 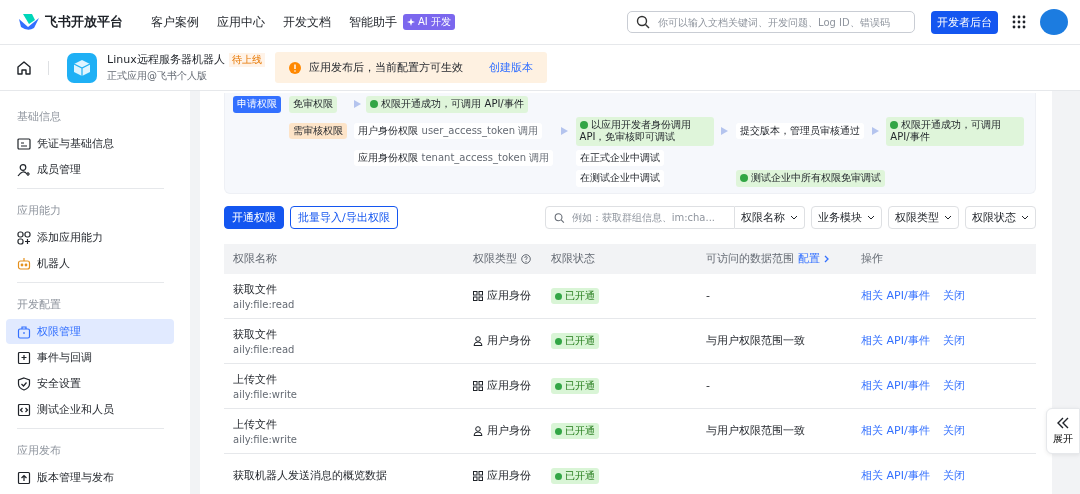 What do you see at coordinates (771, 22) in the screenshot?
I see `search-field: 你可以输入文档关键词、开发问题、Log ID、错误码` at bounding box center [771, 22].